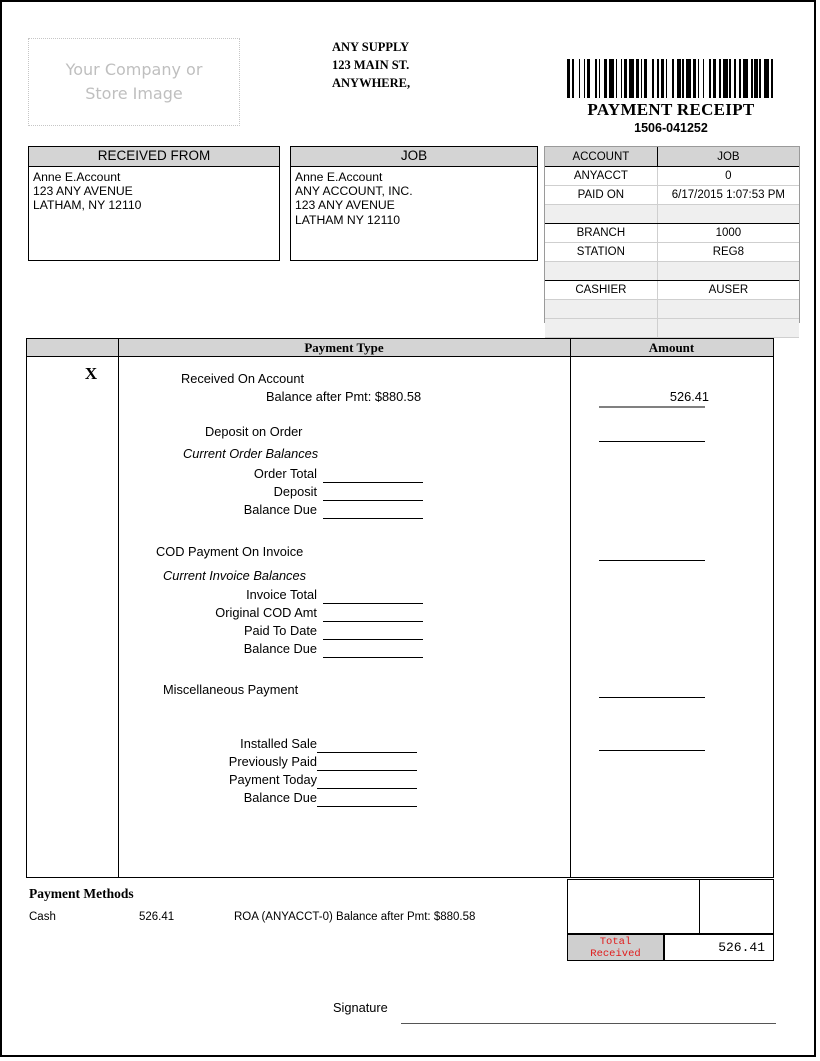 The image size is (820, 1061). I want to click on company-logo-placeholder: Your Company or Store Image, so click(134, 82).